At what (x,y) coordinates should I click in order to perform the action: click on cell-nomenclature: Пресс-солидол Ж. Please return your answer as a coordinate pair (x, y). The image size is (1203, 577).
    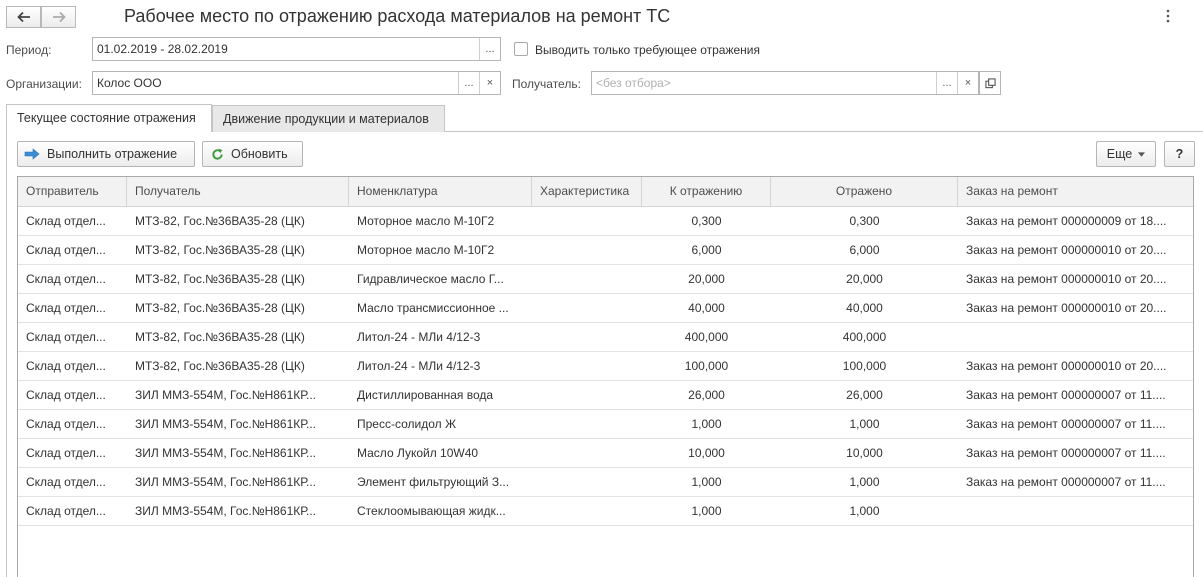
    Looking at the image, I should click on (407, 424).